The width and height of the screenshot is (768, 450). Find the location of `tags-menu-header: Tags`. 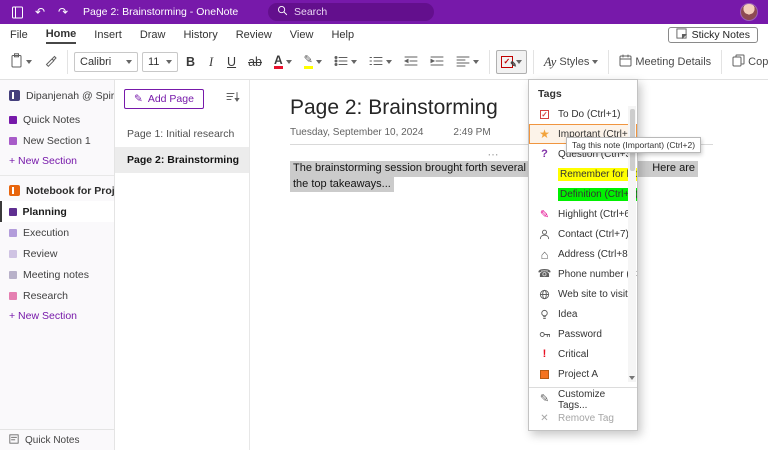

tags-menu-header: Tags is located at coordinates (550, 94).